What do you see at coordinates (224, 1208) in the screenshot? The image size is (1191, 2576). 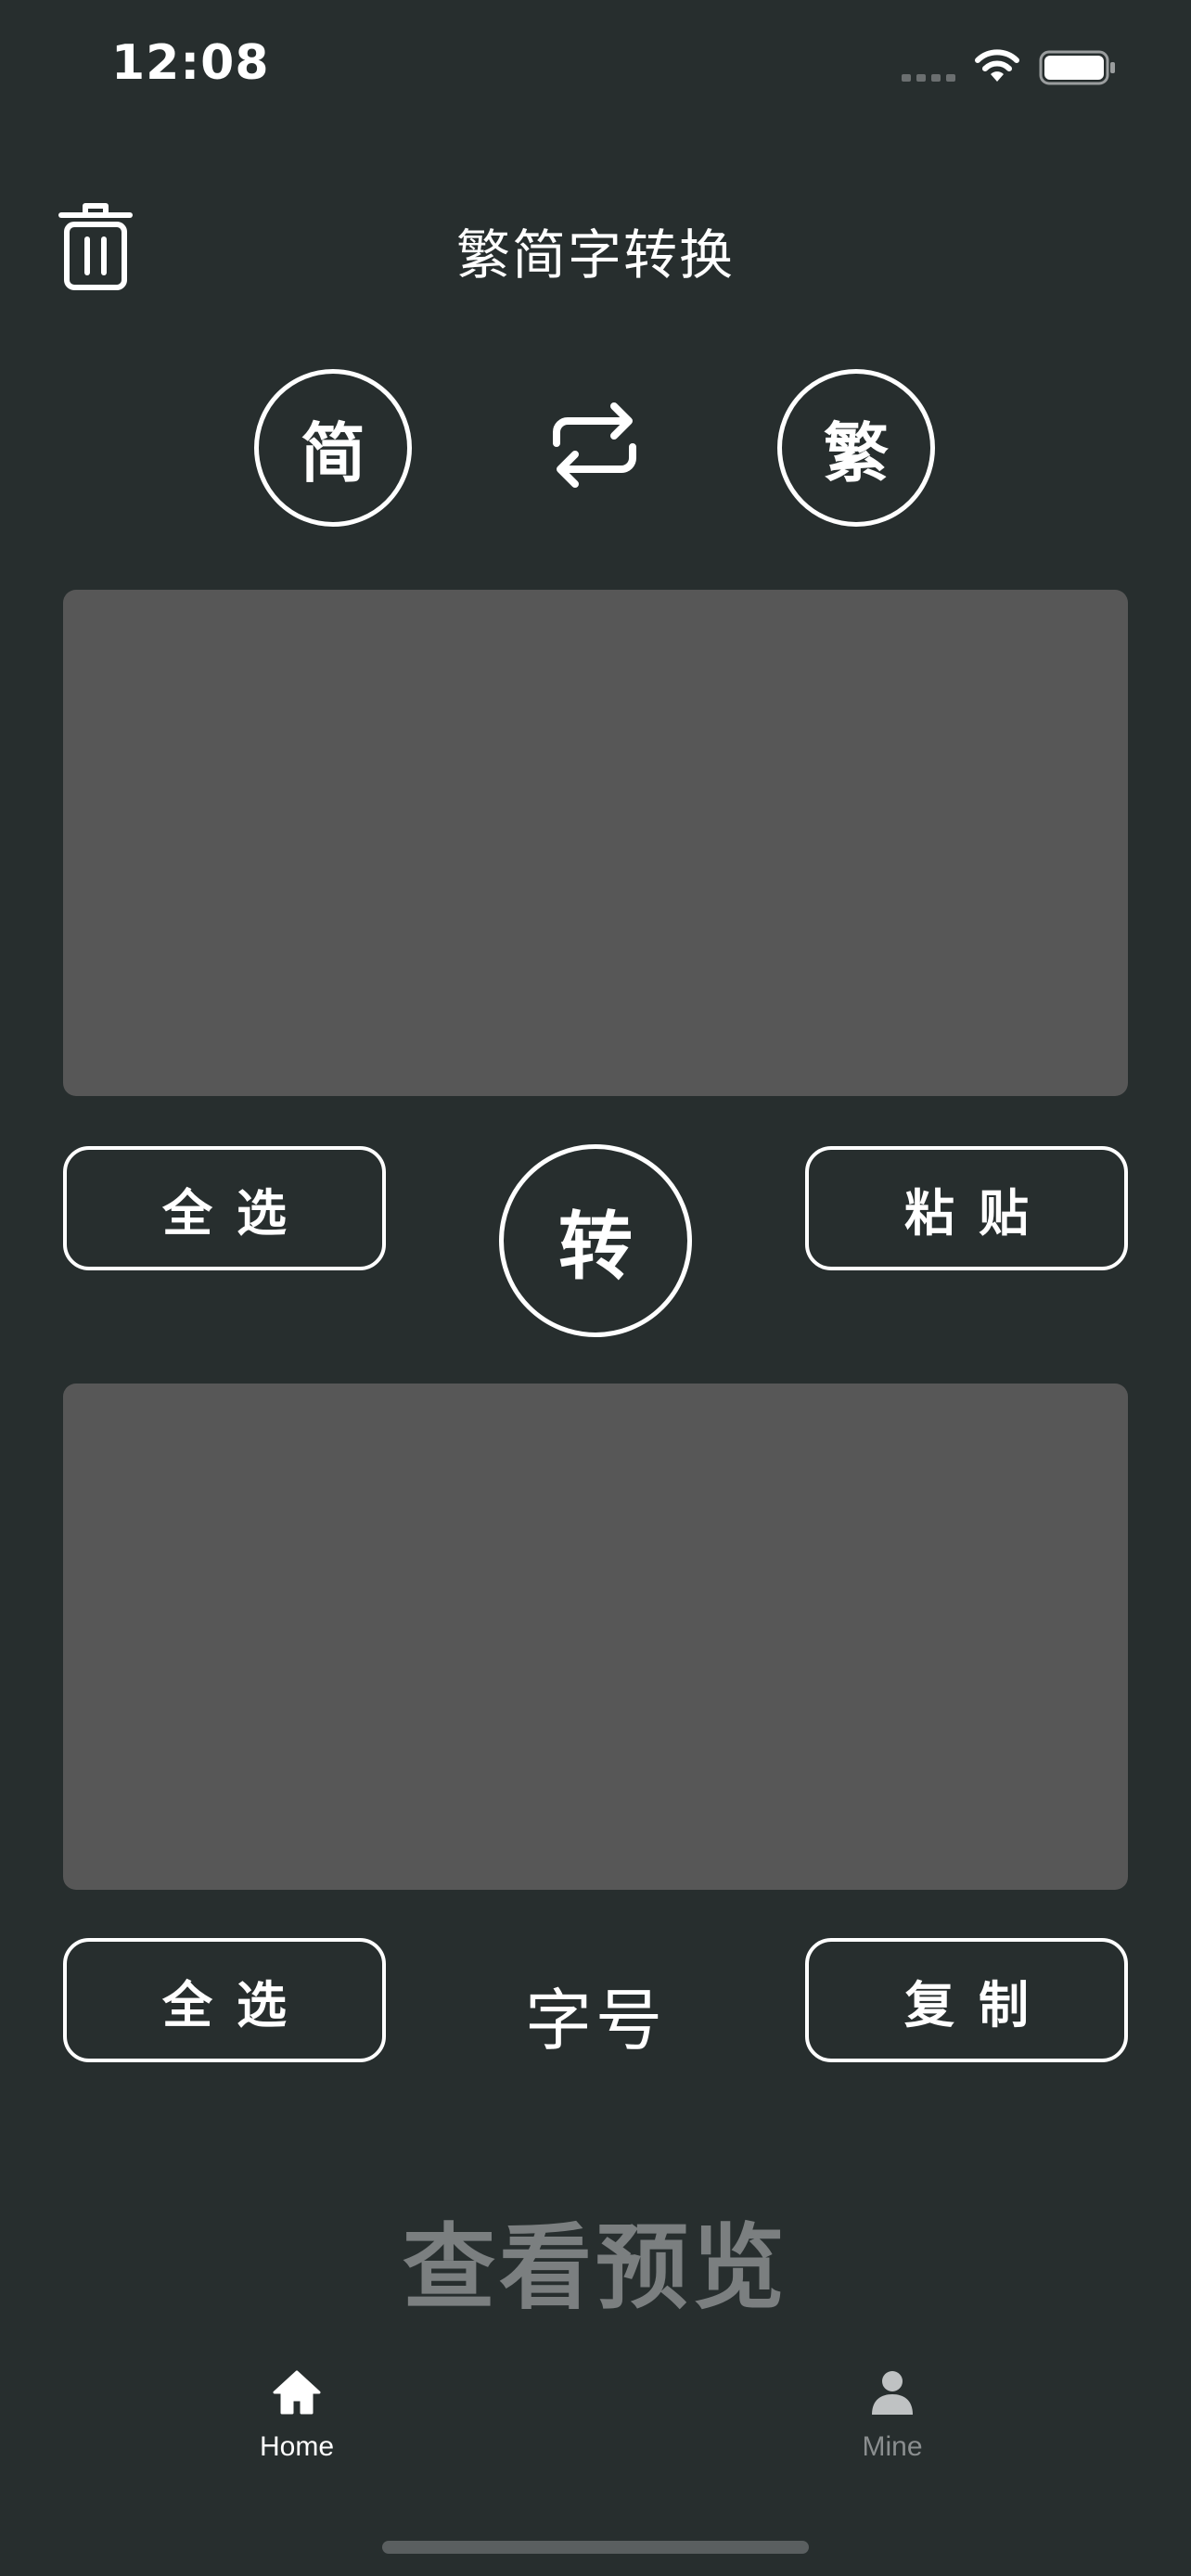 I see `select-all-input-button: 全选` at bounding box center [224, 1208].